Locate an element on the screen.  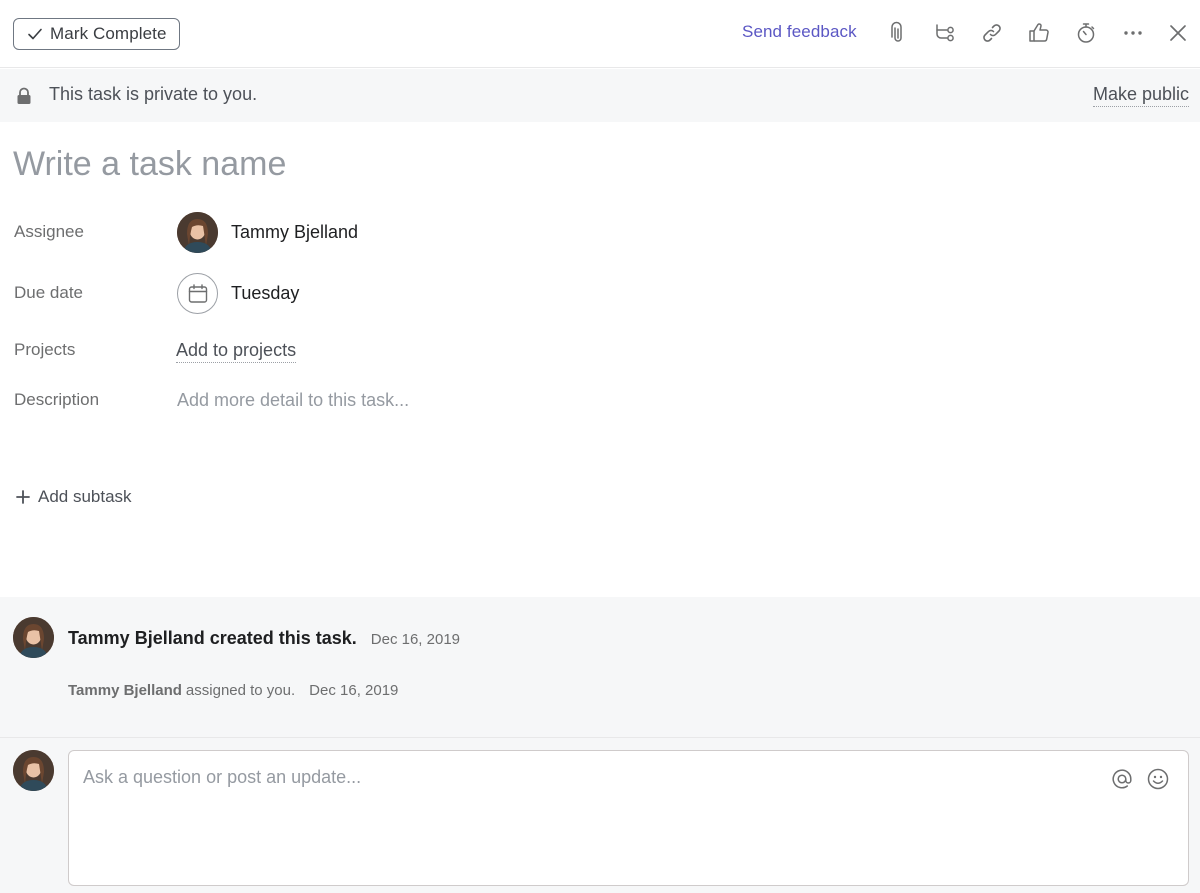
creator-avatar is located at coordinates (33, 637).